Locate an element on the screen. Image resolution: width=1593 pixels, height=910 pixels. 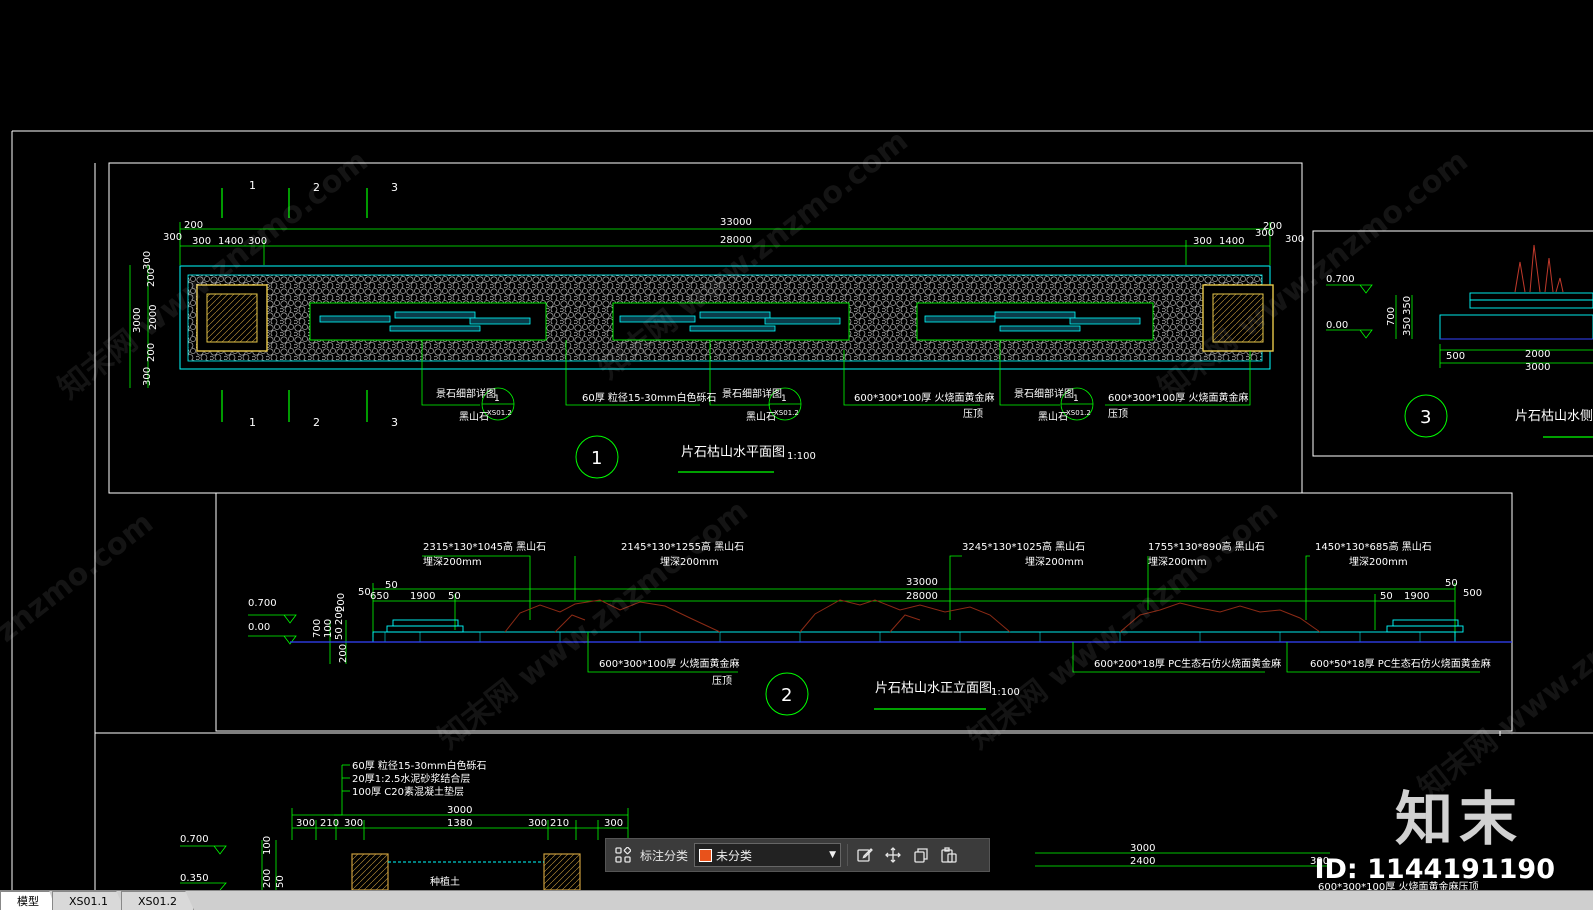
layout-tab-bar: 模型 XS01.1 XS01.2 is located at coordinates (796, 900).